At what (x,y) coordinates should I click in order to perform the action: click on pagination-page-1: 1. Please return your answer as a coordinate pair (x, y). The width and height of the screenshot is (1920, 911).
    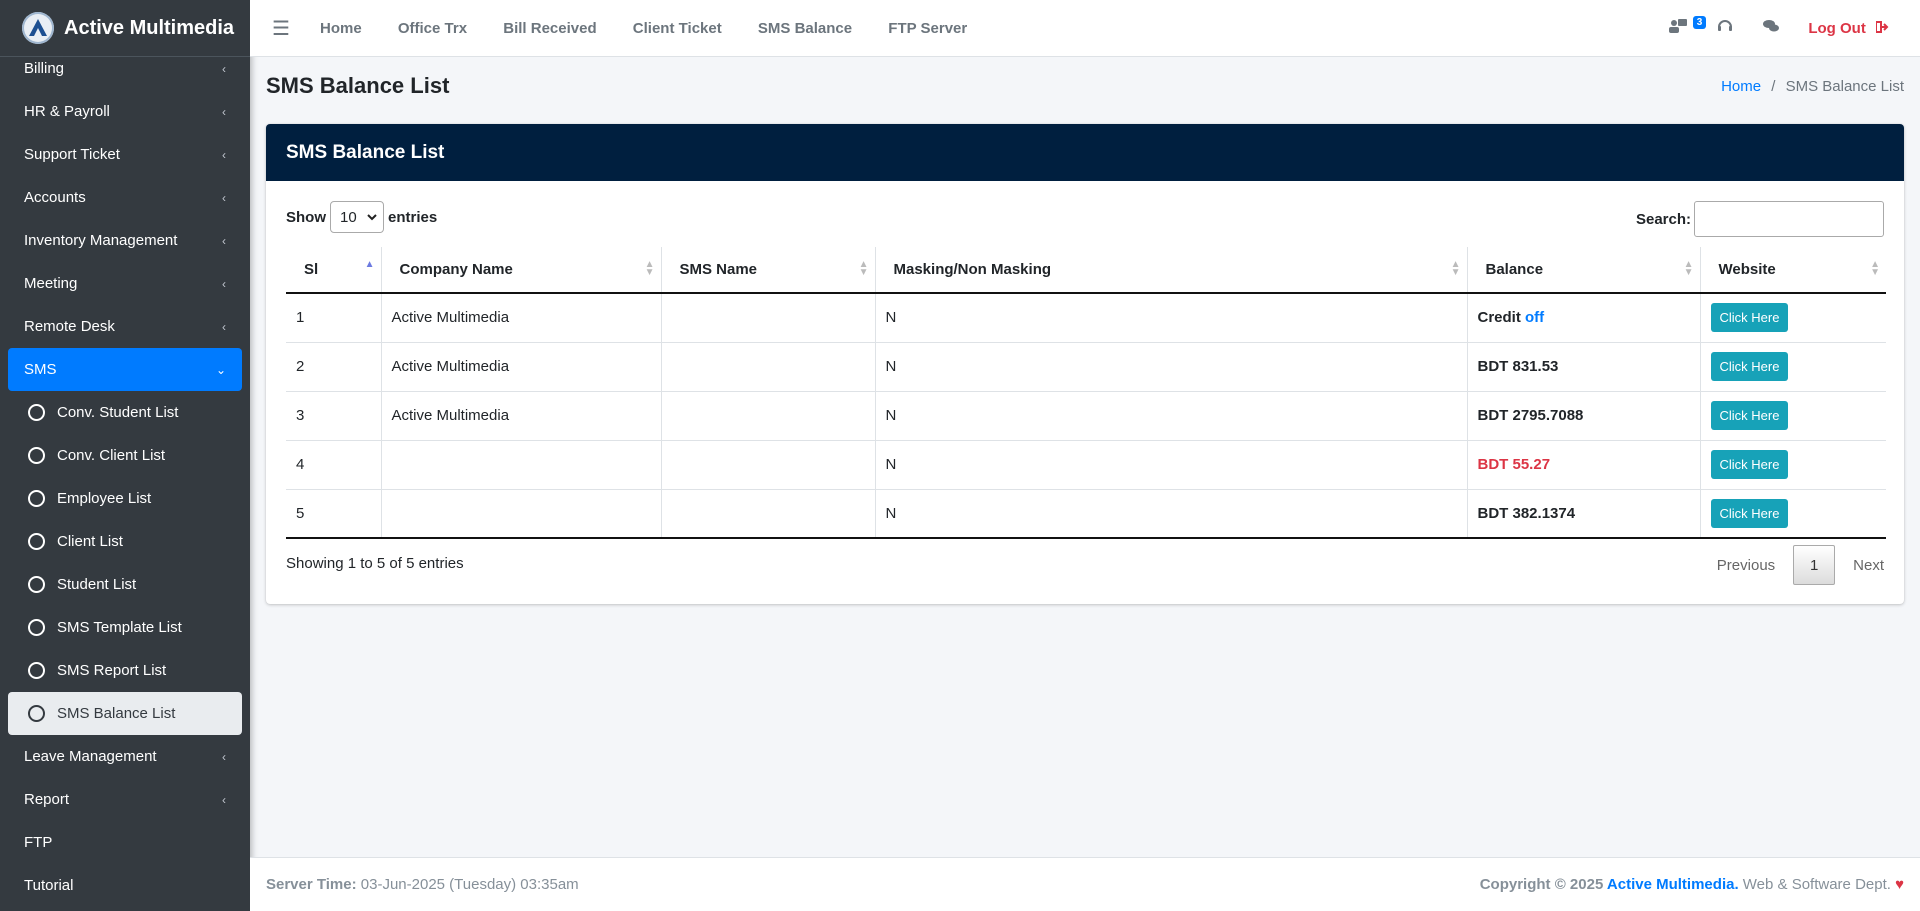
    Looking at the image, I should click on (1814, 565).